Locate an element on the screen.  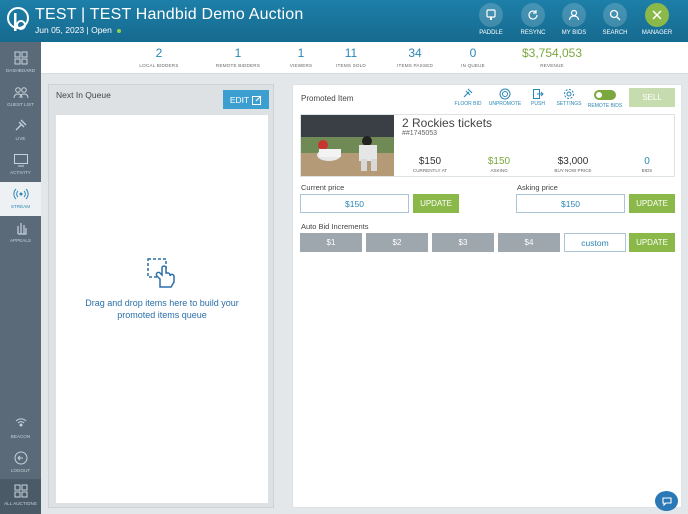
dashboard-icon is located at coordinates (20, 58).